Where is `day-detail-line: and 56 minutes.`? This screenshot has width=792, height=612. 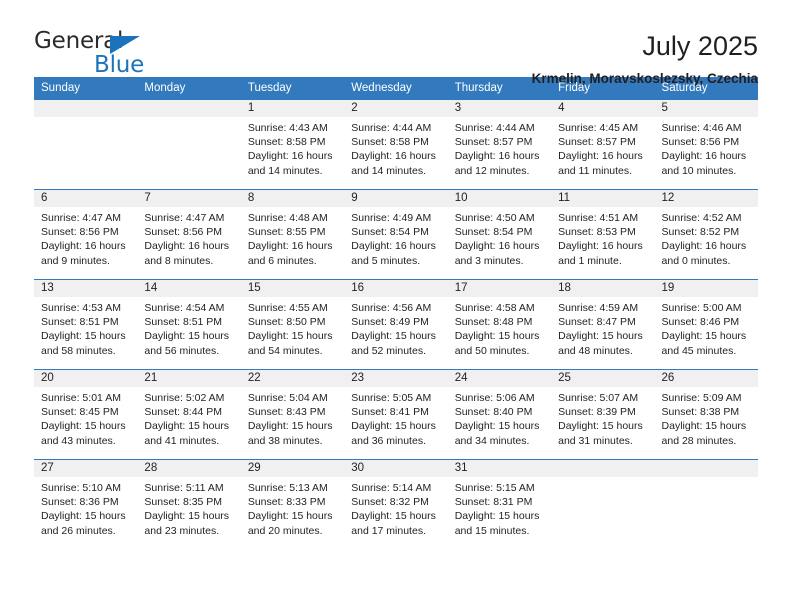 day-detail-line: and 56 minutes. is located at coordinates (182, 350).